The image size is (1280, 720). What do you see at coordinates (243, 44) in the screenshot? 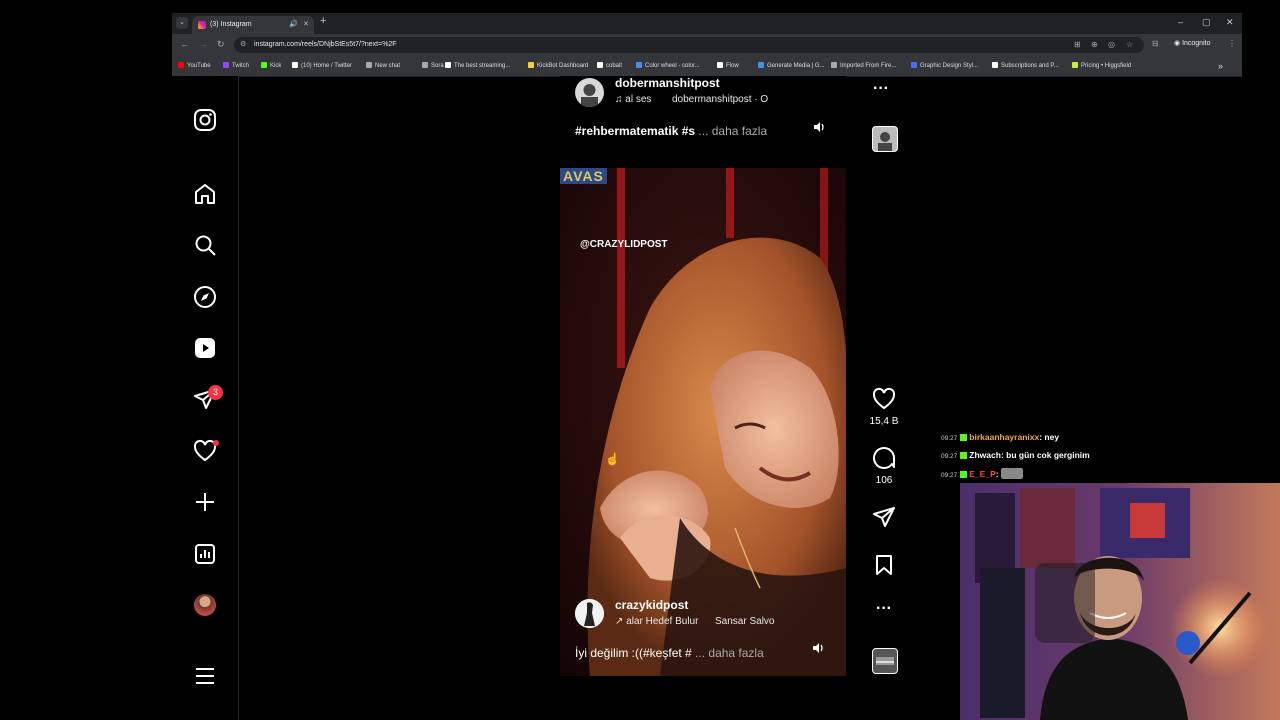
I see `site-info-icon: ⚙` at bounding box center [243, 44].